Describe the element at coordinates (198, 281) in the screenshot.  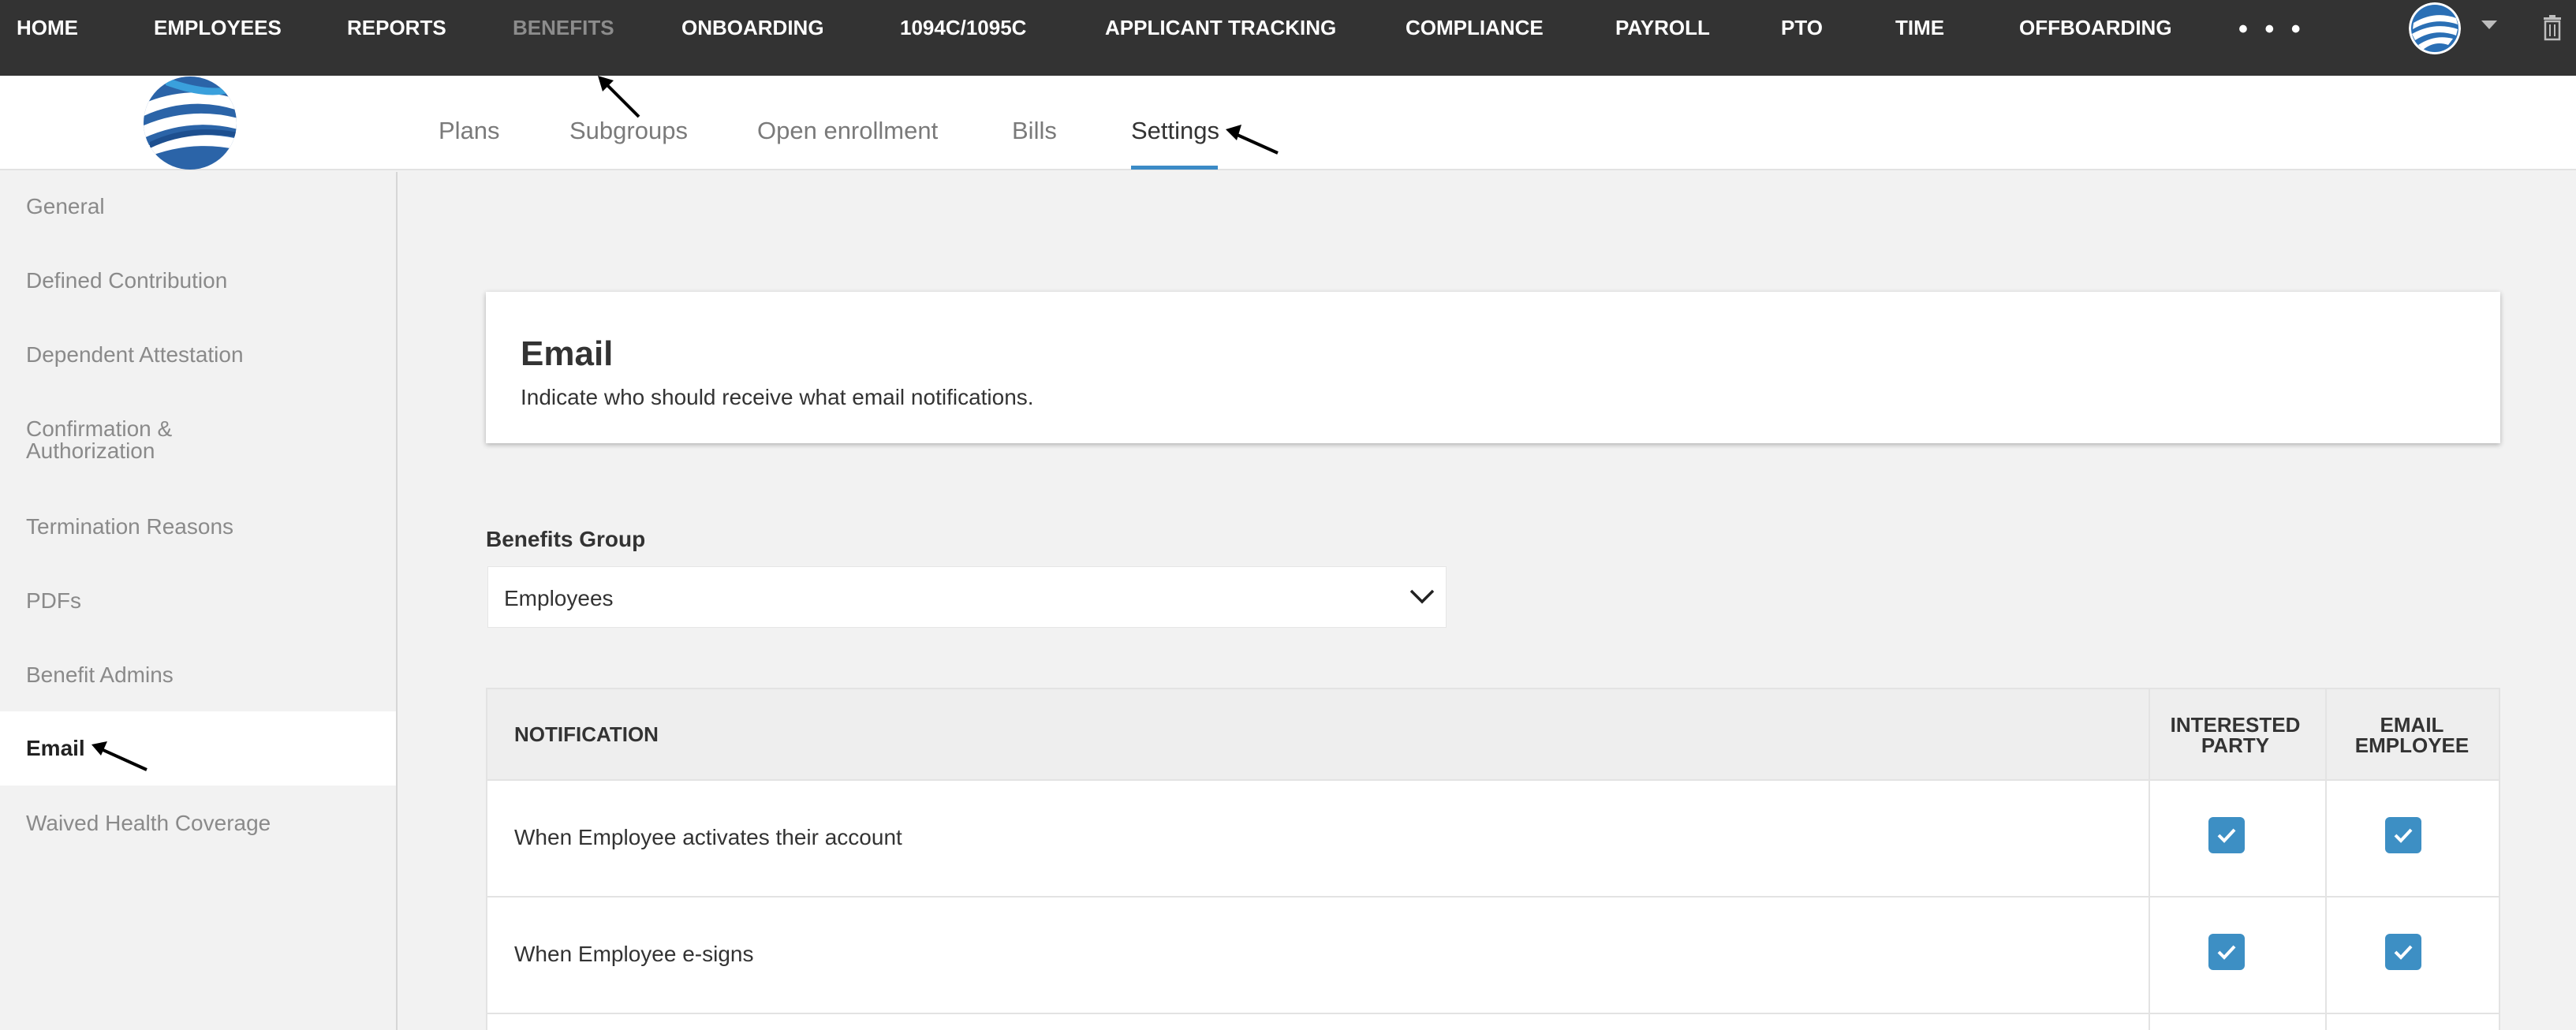
I see `sidebar-item-defined-contribution: Defined Contribution` at that location.